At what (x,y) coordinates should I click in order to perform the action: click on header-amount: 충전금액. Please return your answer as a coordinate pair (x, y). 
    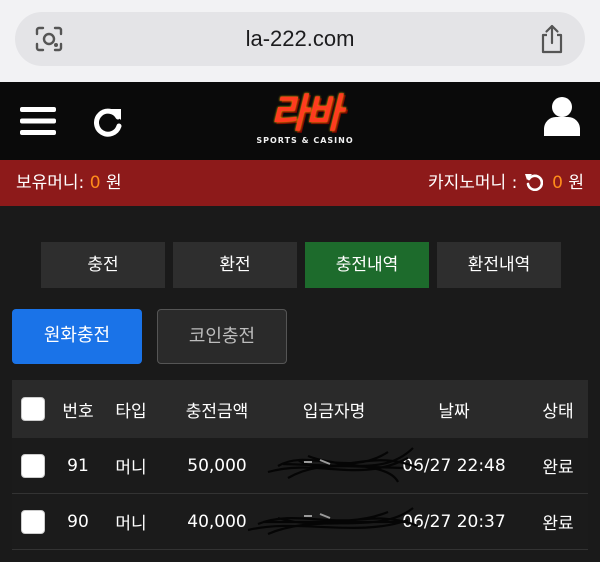
    Looking at the image, I should click on (217, 411).